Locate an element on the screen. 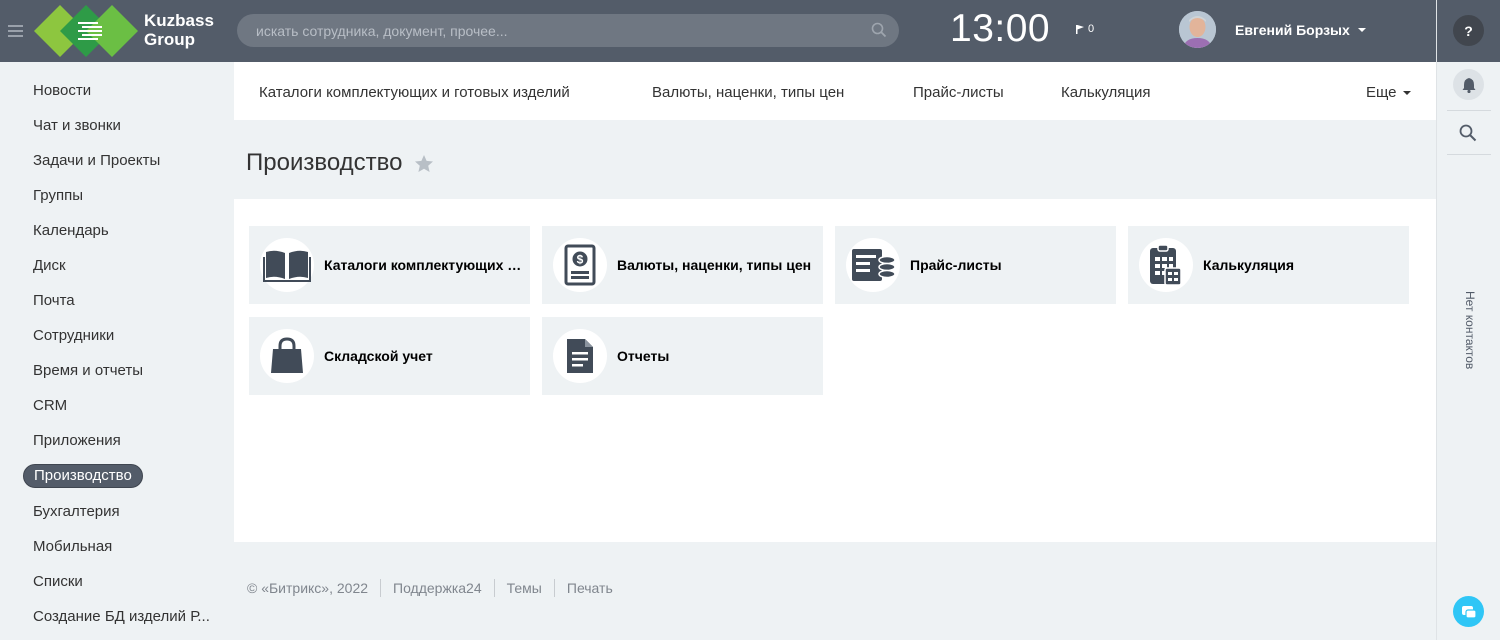 Image resolution: width=1500 pixels, height=640 pixels. calculator-icon is located at coordinates (1166, 265).